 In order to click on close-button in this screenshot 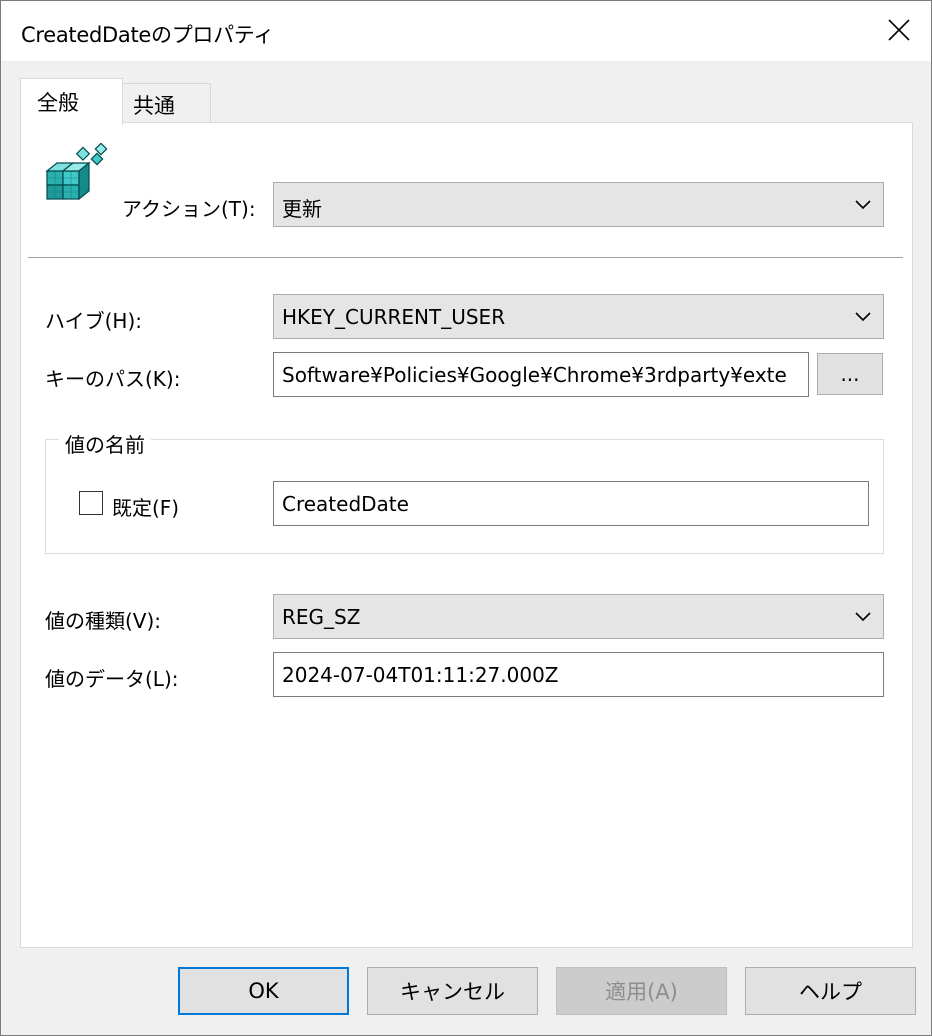, I will do `click(899, 30)`.